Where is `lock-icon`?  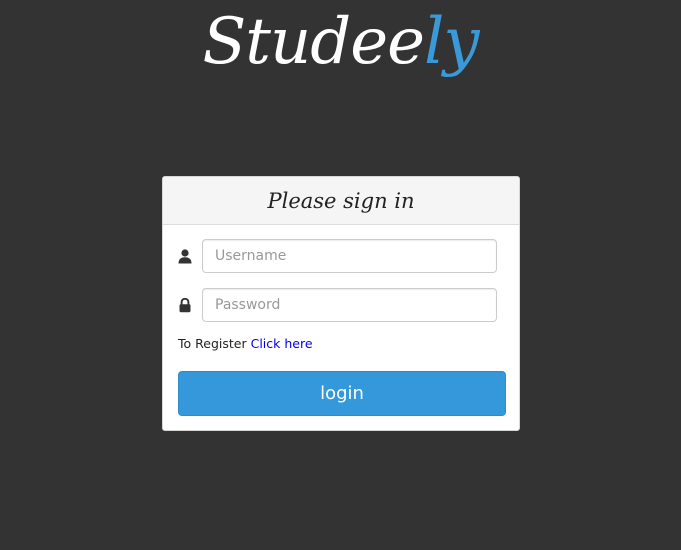 lock-icon is located at coordinates (185, 305).